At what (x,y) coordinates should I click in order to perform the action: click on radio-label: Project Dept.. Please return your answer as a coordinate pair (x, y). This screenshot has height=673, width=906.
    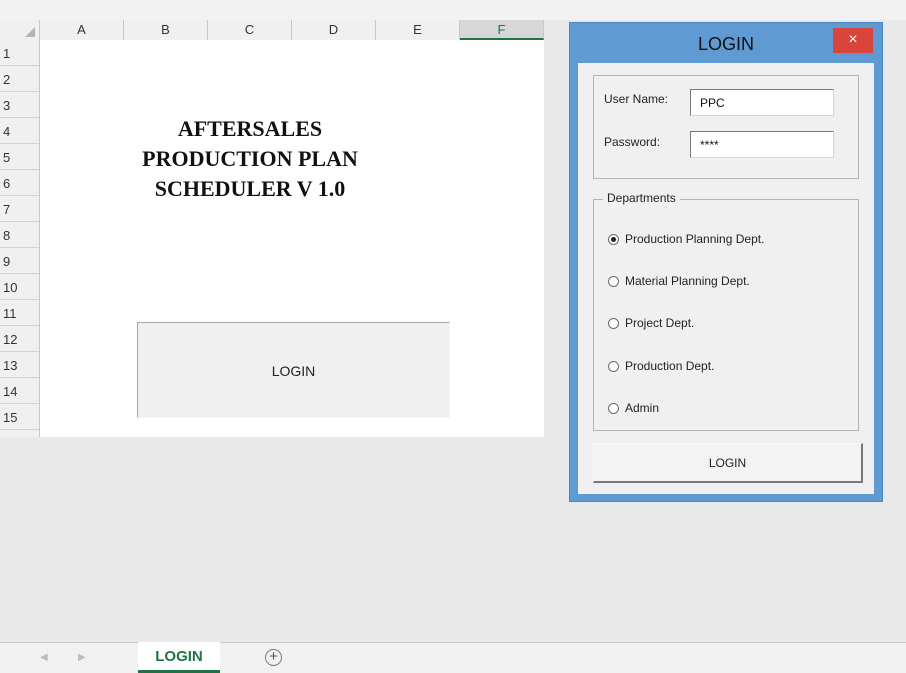
    Looking at the image, I should click on (660, 323).